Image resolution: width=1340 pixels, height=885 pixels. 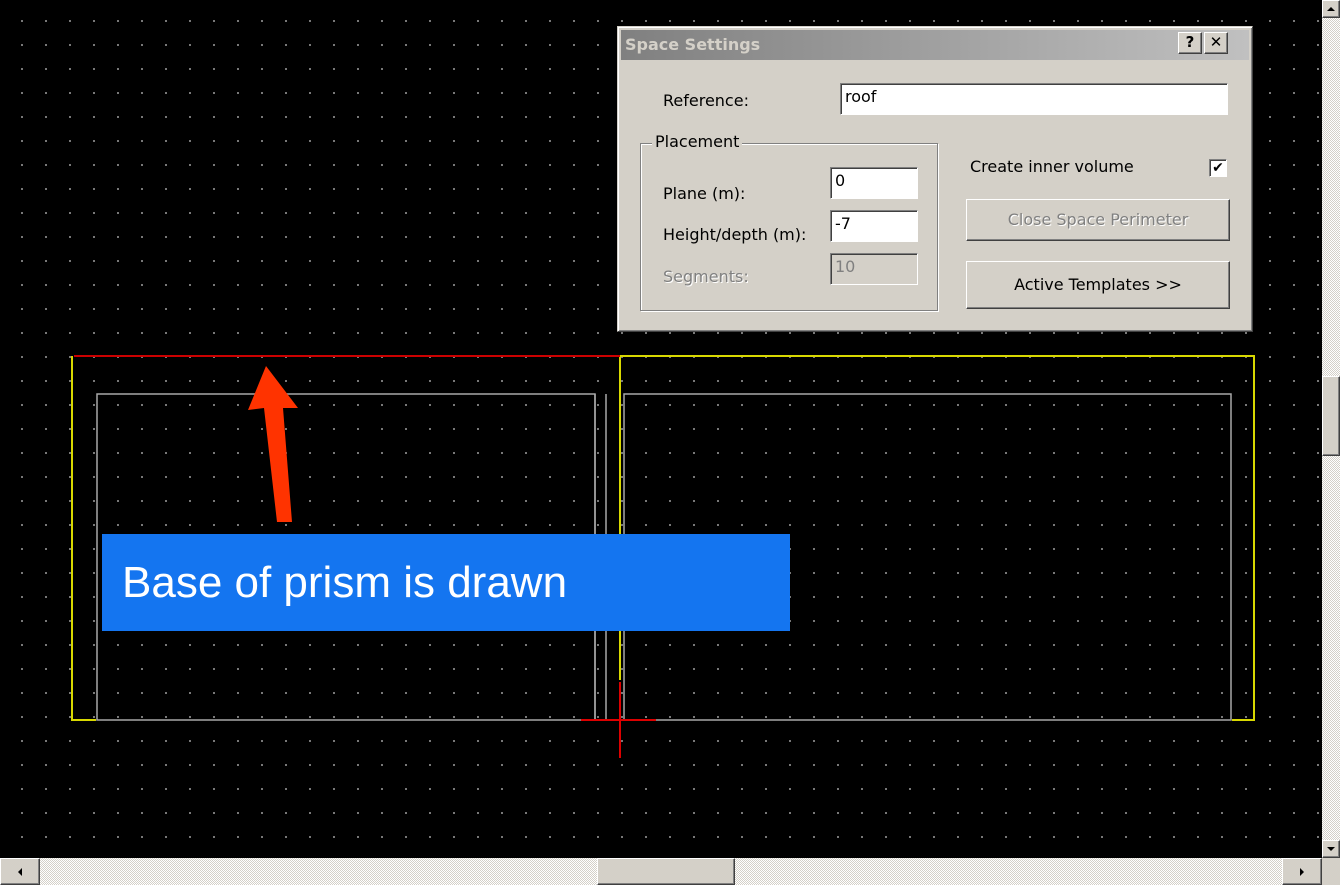 What do you see at coordinates (1331, 416) in the screenshot?
I see `vertical-scroll-thumb` at bounding box center [1331, 416].